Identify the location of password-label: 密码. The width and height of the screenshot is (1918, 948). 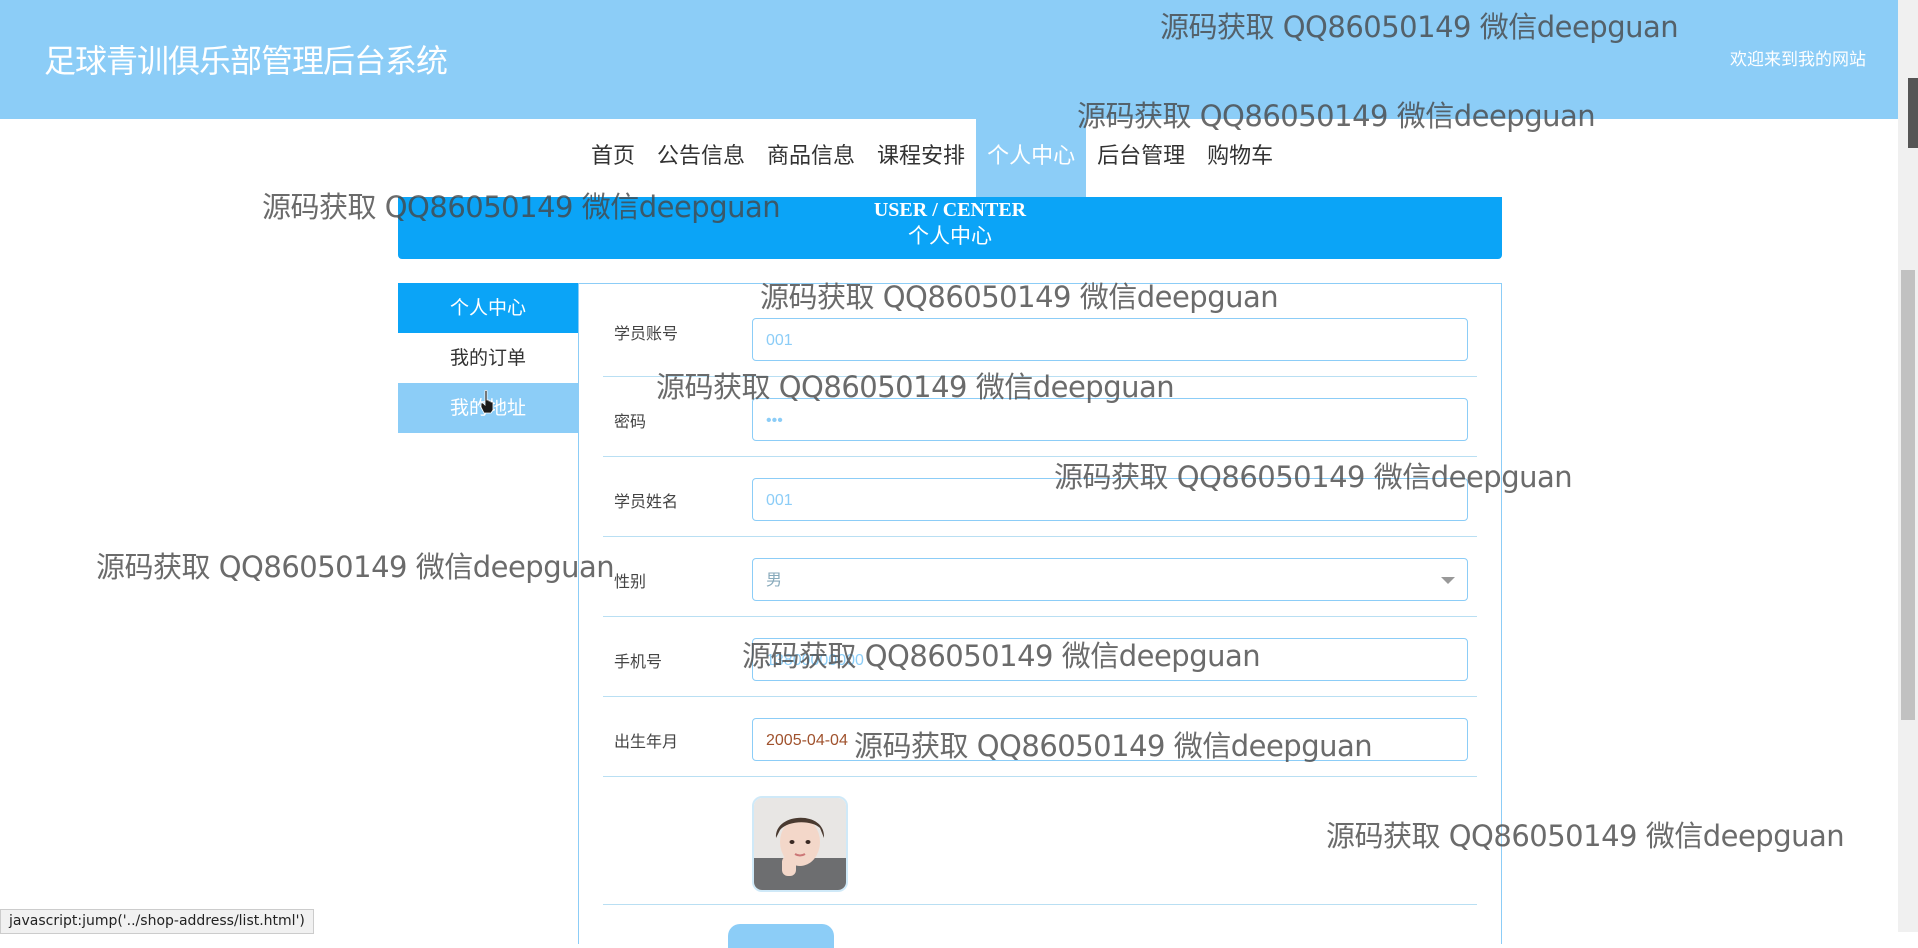
(630, 421).